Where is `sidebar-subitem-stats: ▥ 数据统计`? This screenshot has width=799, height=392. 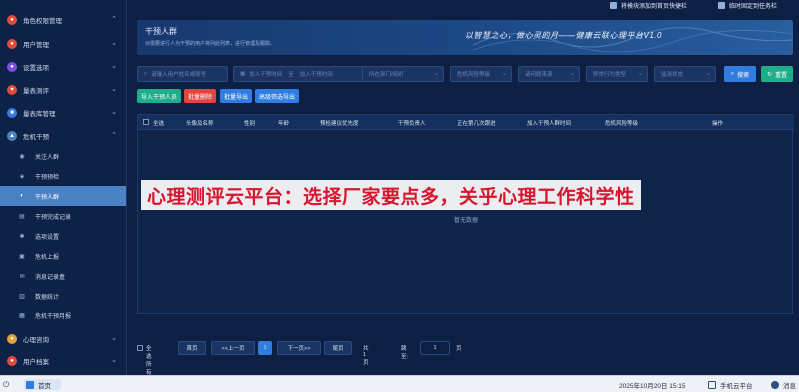 sidebar-subitem-stats: ▥ 数据统计 is located at coordinates (63, 296).